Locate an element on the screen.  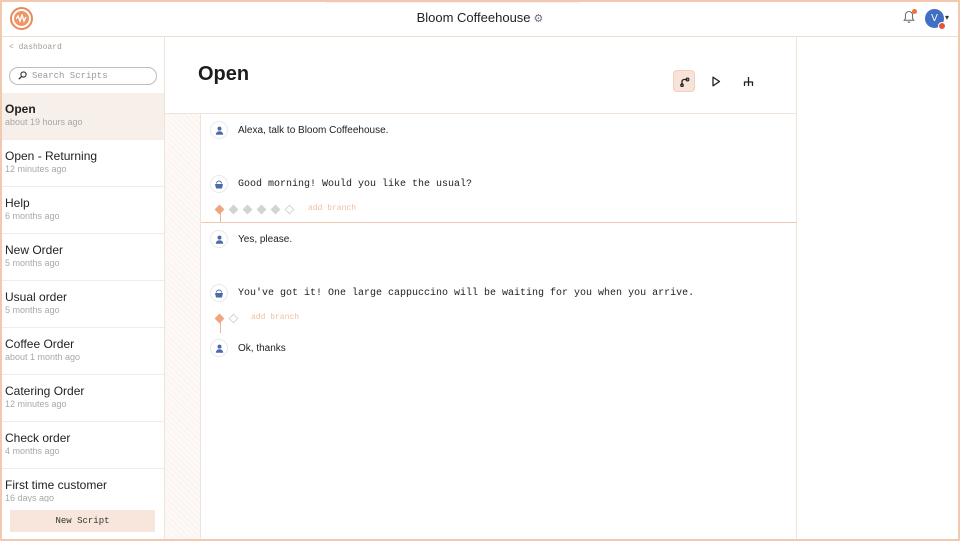
dashboard-back-link: < dashboard is located at coordinates (35, 47).